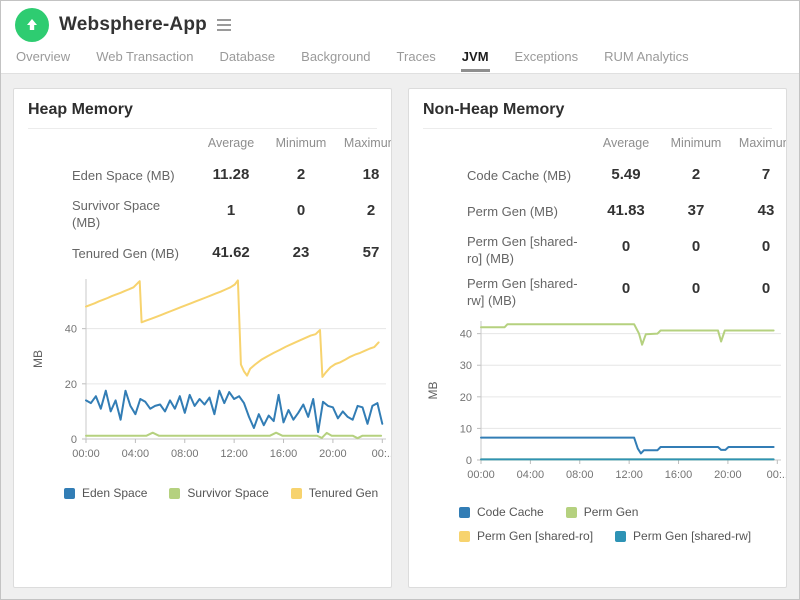 The width and height of the screenshot is (800, 600). Describe the element at coordinates (466, 429) in the screenshot. I see `svg-text: 10` at that location.